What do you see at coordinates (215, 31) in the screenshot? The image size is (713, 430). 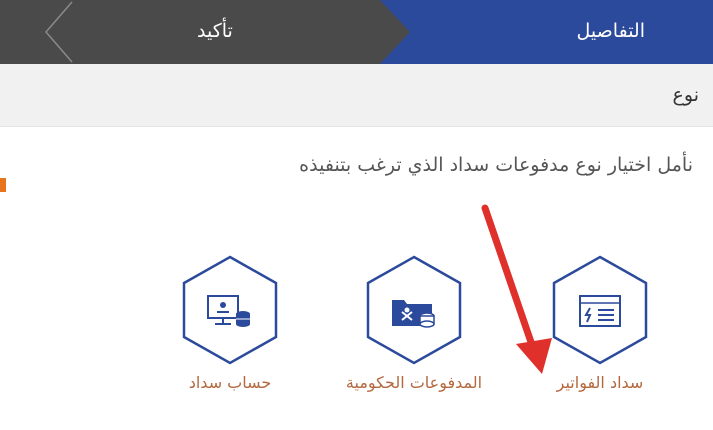 I see `step-confirm: تأكيد` at bounding box center [215, 31].